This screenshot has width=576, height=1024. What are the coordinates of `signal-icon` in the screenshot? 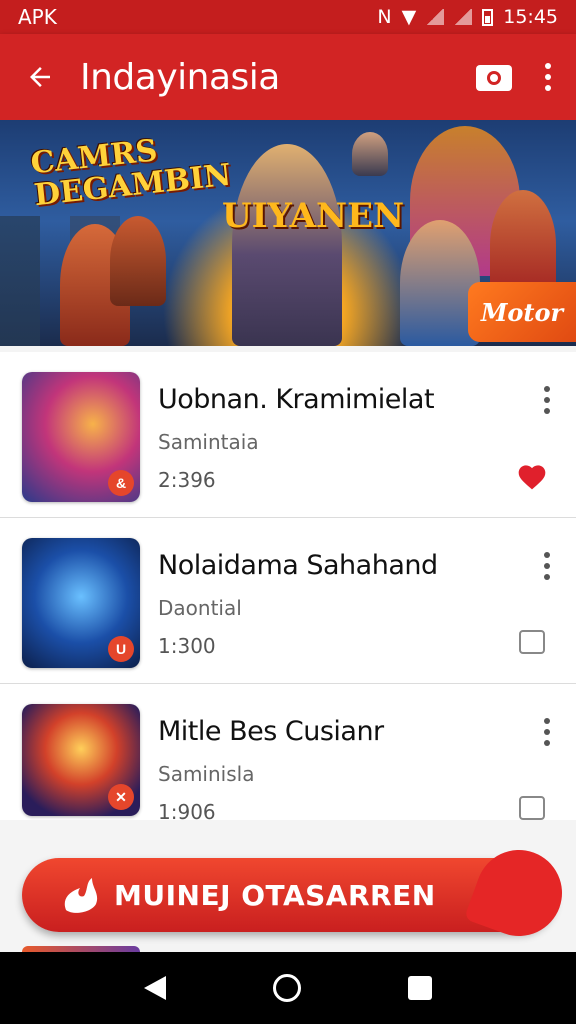 It's located at (435, 17).